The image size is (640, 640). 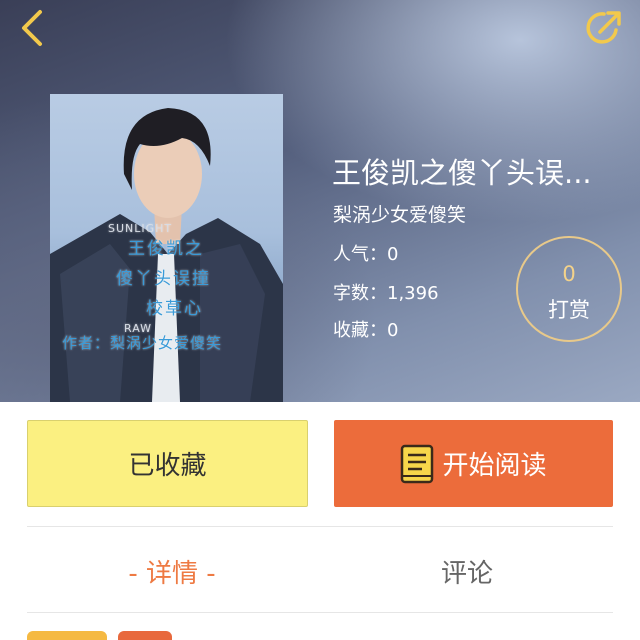 What do you see at coordinates (569, 289) in the screenshot?
I see `reward-button: 0 打赏` at bounding box center [569, 289].